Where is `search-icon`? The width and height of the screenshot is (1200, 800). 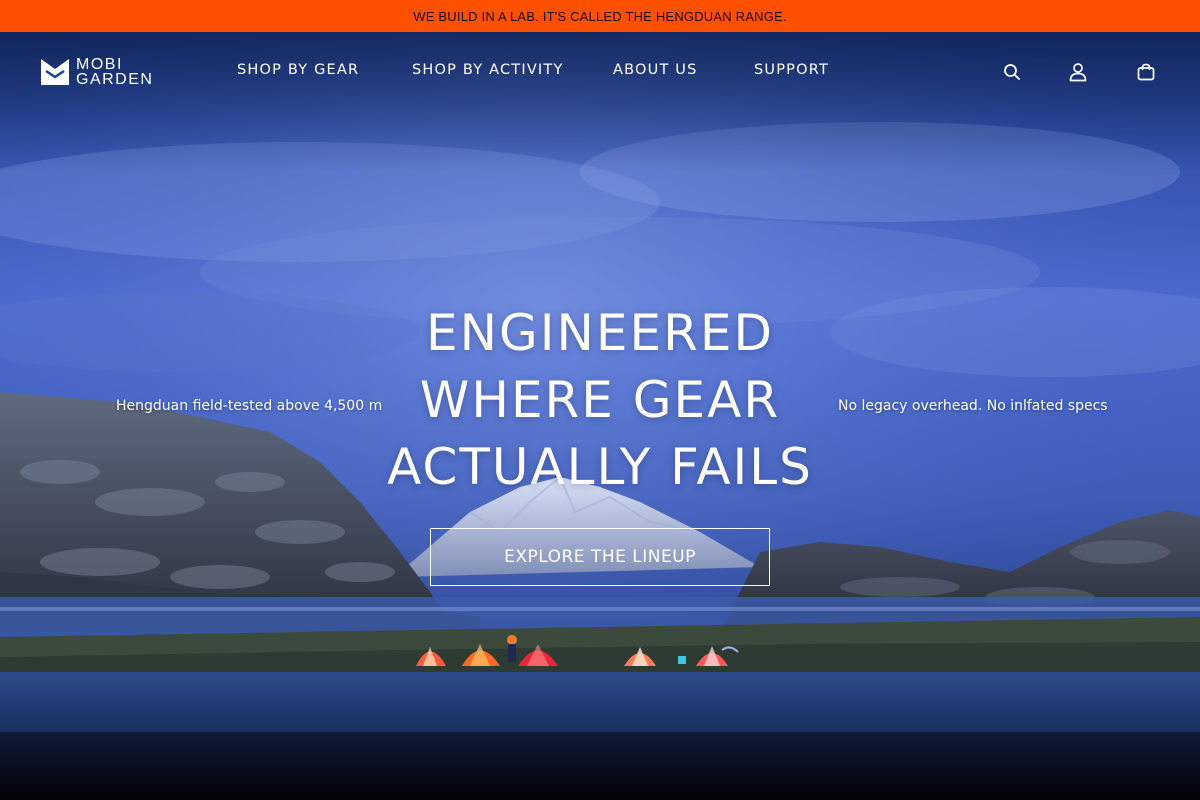 search-icon is located at coordinates (1012, 72).